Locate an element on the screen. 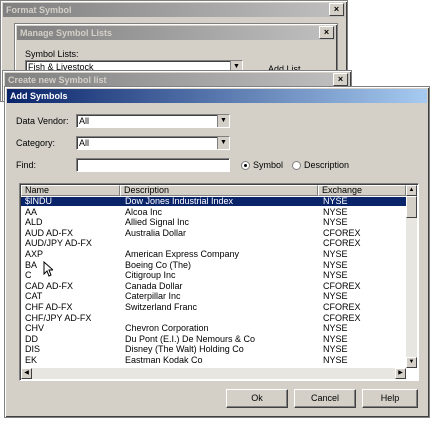 The image size is (434, 424). create-list-title: Create new Symbol list is located at coordinates (177, 80).